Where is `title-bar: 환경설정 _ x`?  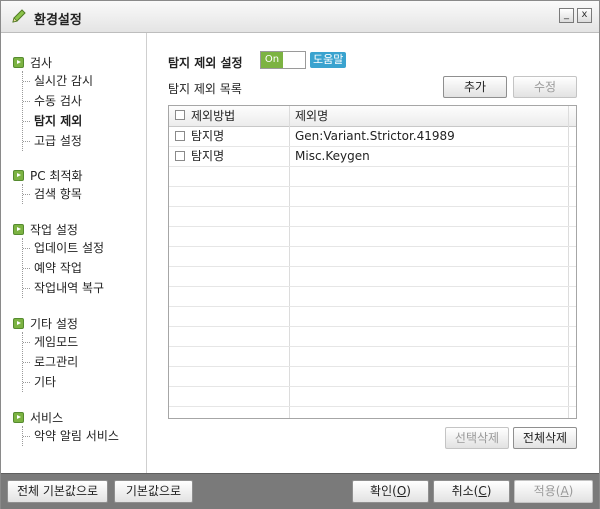
title-bar: 환경설정 _ x is located at coordinates (300, 17).